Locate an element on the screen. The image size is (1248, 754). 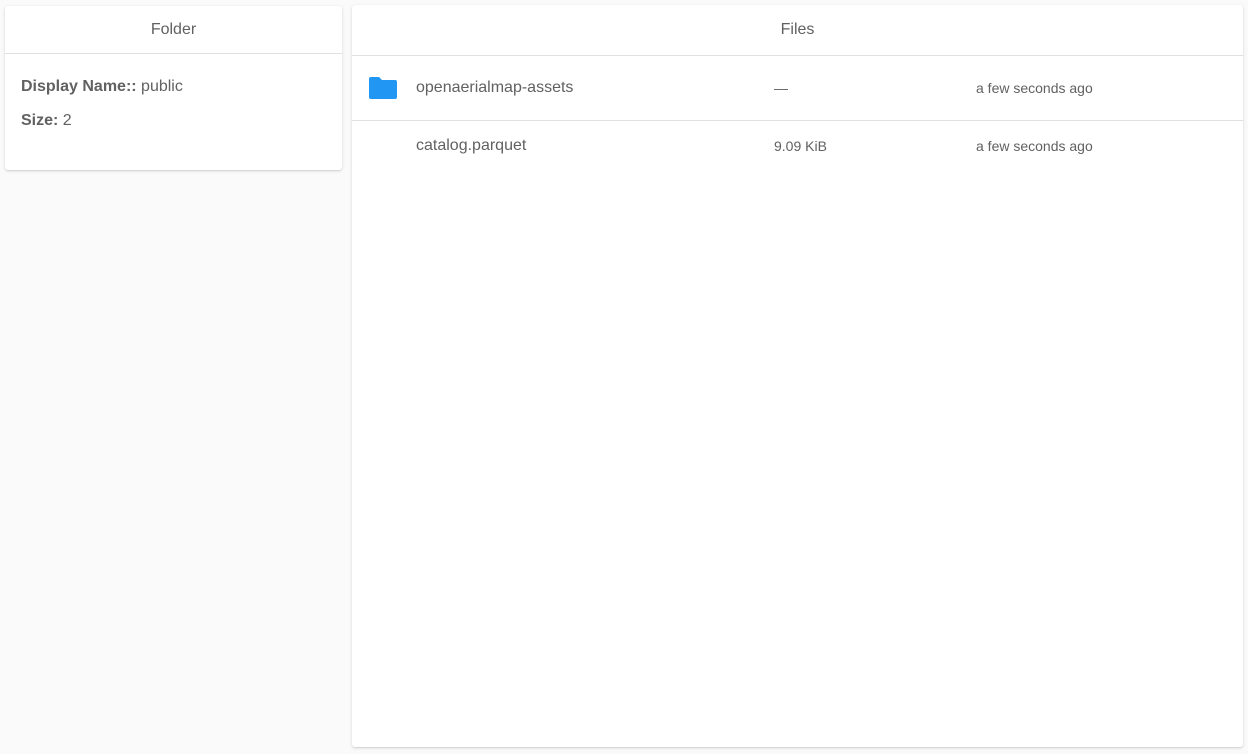
folder-panel-title: Folder is located at coordinates (173, 30).